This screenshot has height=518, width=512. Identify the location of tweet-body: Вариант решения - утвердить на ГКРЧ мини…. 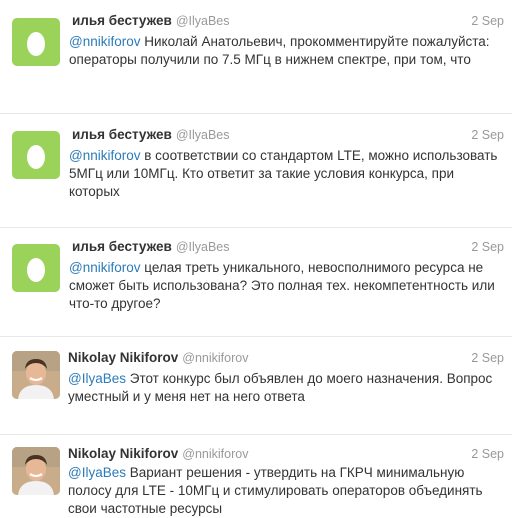
(275, 490).